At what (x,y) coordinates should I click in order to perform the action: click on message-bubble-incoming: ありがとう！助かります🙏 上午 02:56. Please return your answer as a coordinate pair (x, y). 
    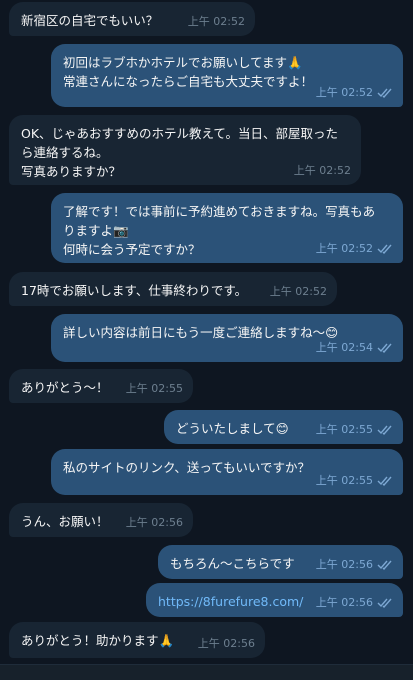
    Looking at the image, I should click on (137, 640).